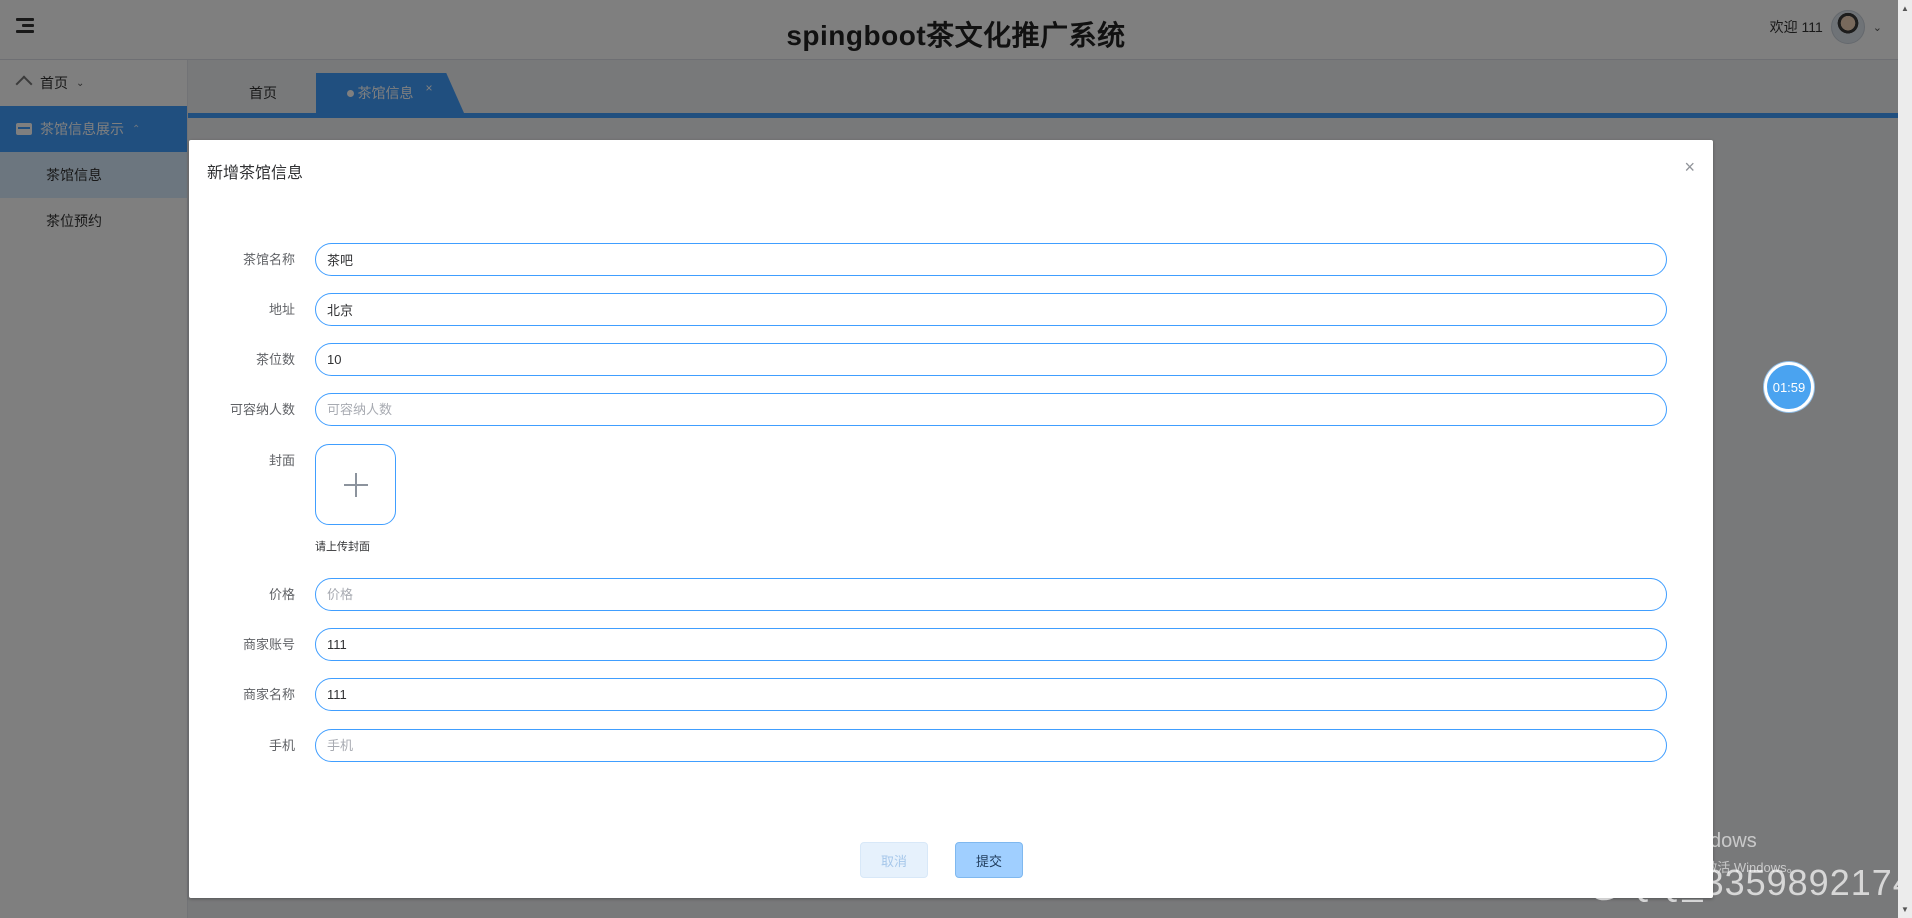  What do you see at coordinates (991, 644) in the screenshot?
I see `merchant-account-input` at bounding box center [991, 644].